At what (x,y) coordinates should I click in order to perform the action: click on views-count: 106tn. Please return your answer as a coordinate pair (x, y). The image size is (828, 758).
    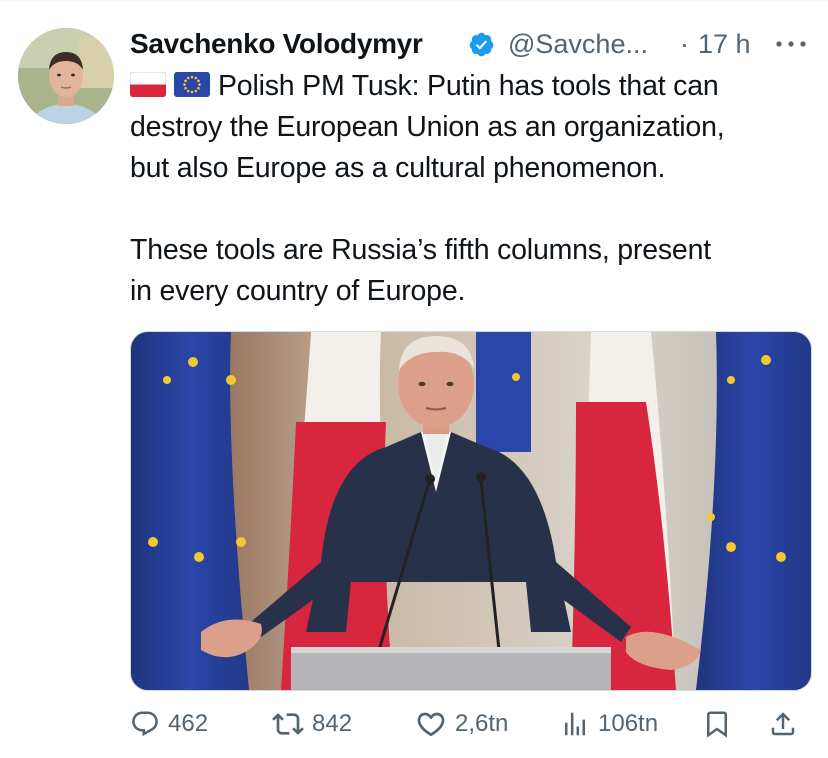
    Looking at the image, I should click on (628, 723).